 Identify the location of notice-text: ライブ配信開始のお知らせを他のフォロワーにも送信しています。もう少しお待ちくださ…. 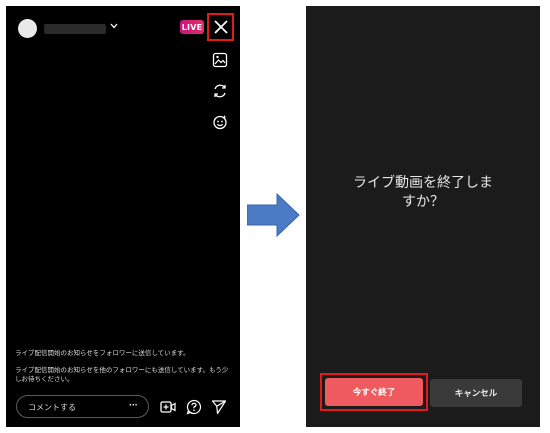
(122, 374).